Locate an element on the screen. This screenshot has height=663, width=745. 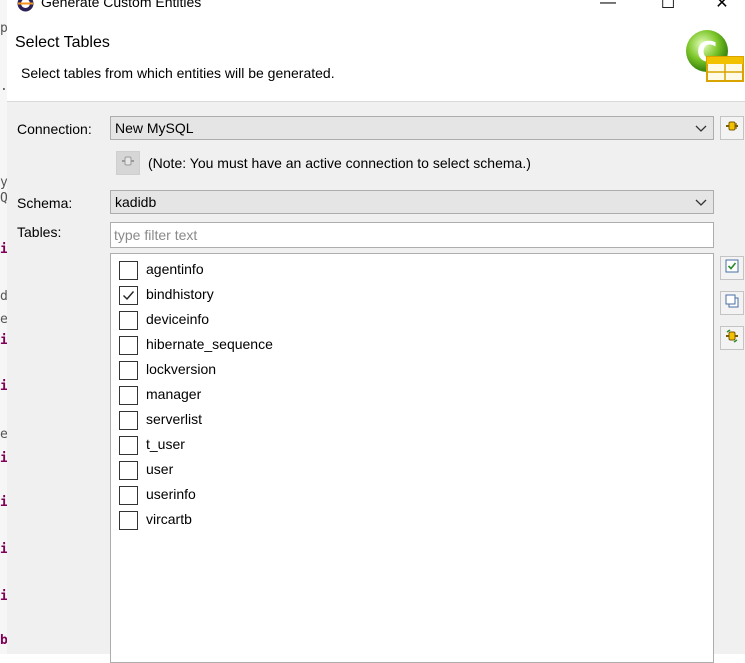
schema-value: kadidb is located at coordinates (136, 202).